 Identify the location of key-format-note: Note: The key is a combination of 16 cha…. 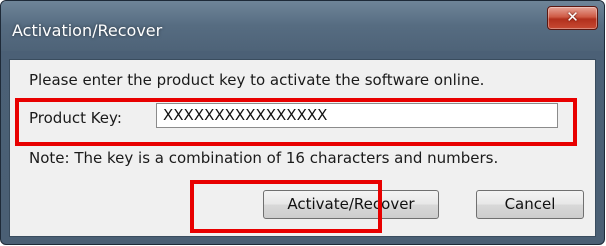
(264, 158).